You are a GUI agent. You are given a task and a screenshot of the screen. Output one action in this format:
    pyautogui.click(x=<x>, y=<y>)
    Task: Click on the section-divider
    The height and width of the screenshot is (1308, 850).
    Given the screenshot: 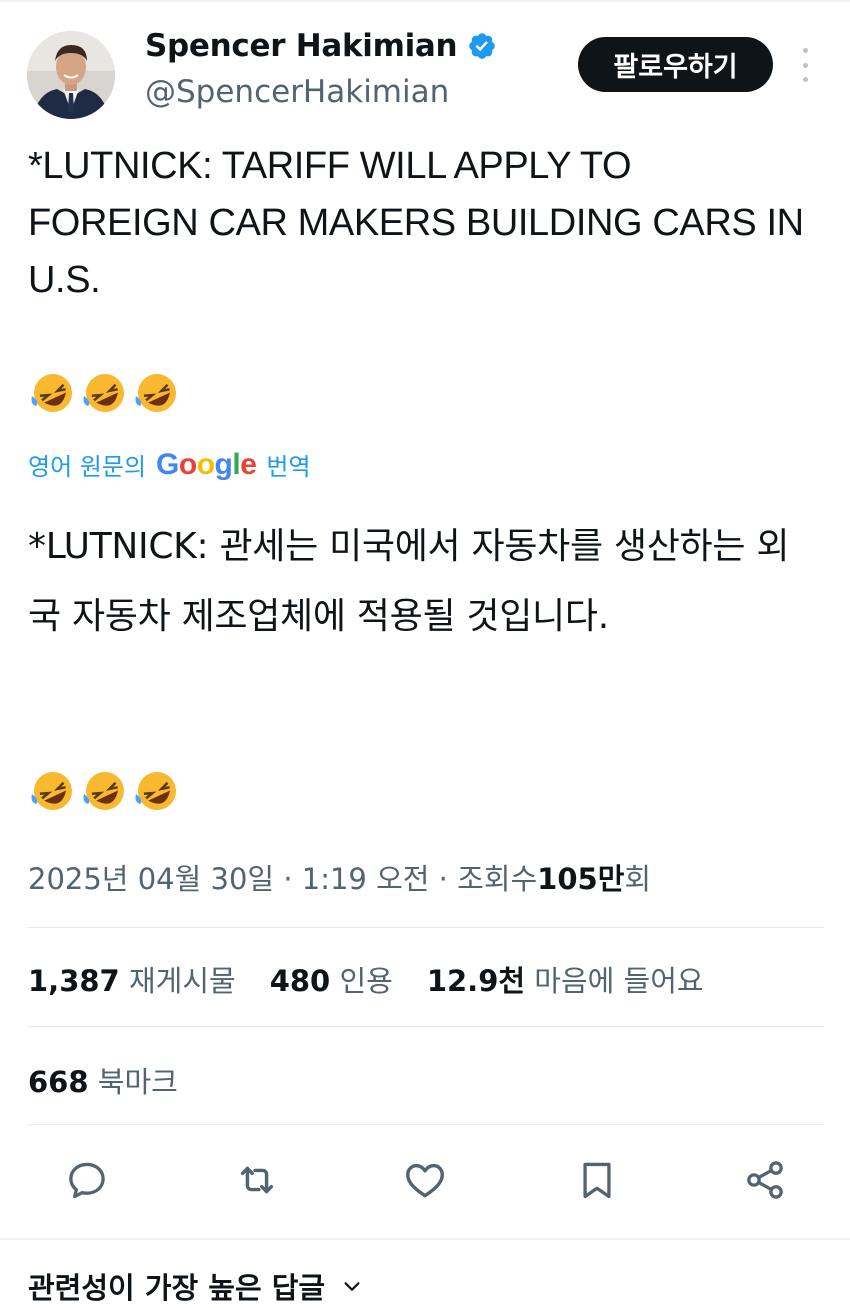 What is the action you would take?
    pyautogui.click(x=425, y=1239)
    